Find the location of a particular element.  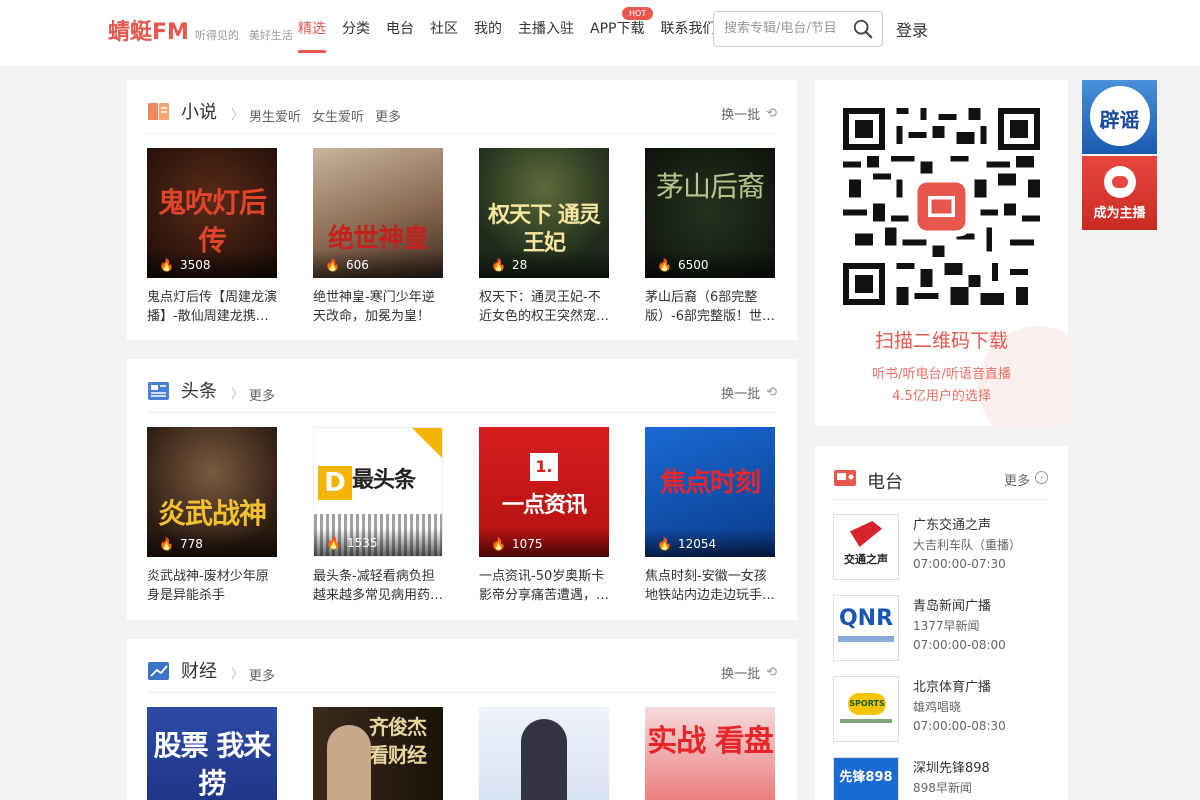

station-item: 先锋898 深圳先锋898 898早新闻 is located at coordinates (940, 778).